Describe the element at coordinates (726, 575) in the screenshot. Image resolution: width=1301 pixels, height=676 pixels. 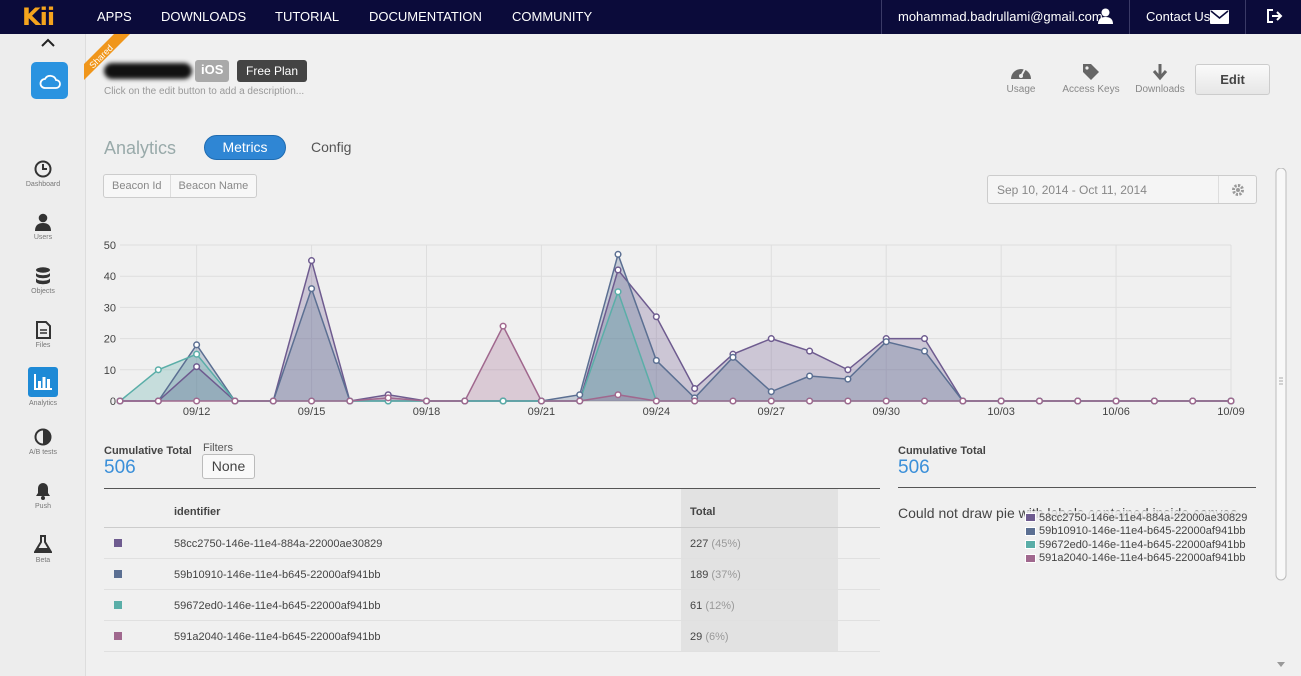
I see `total-percent: (37%)` at that location.